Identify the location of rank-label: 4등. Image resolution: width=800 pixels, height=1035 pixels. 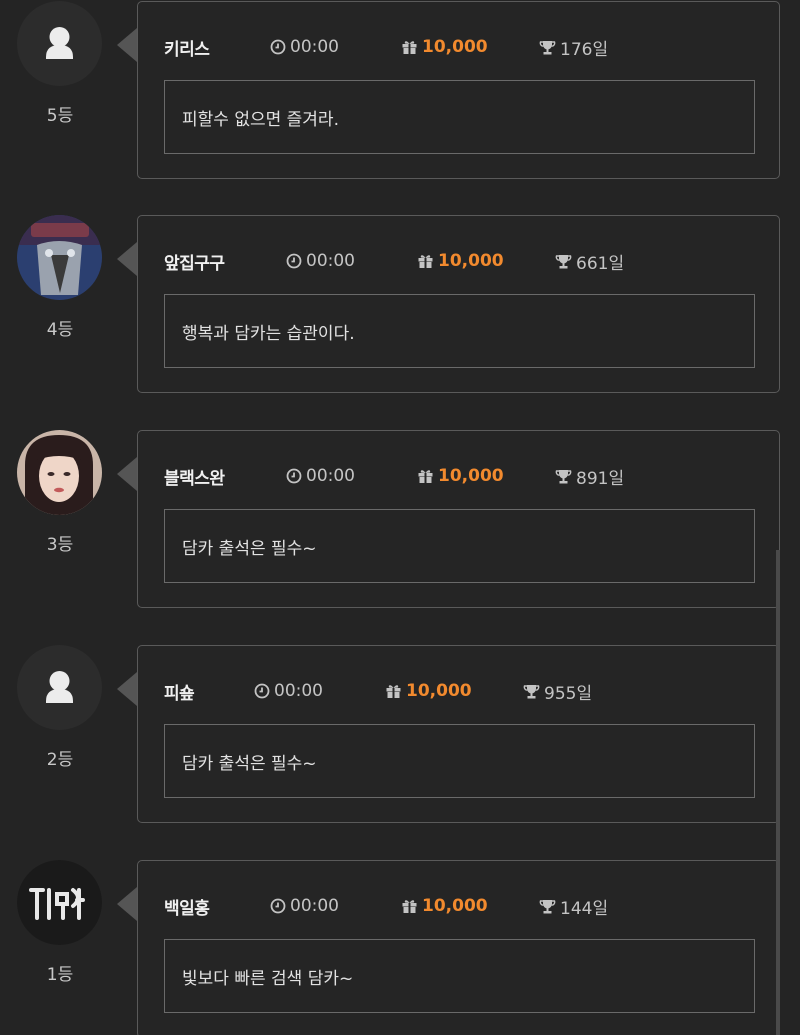
(60, 330).